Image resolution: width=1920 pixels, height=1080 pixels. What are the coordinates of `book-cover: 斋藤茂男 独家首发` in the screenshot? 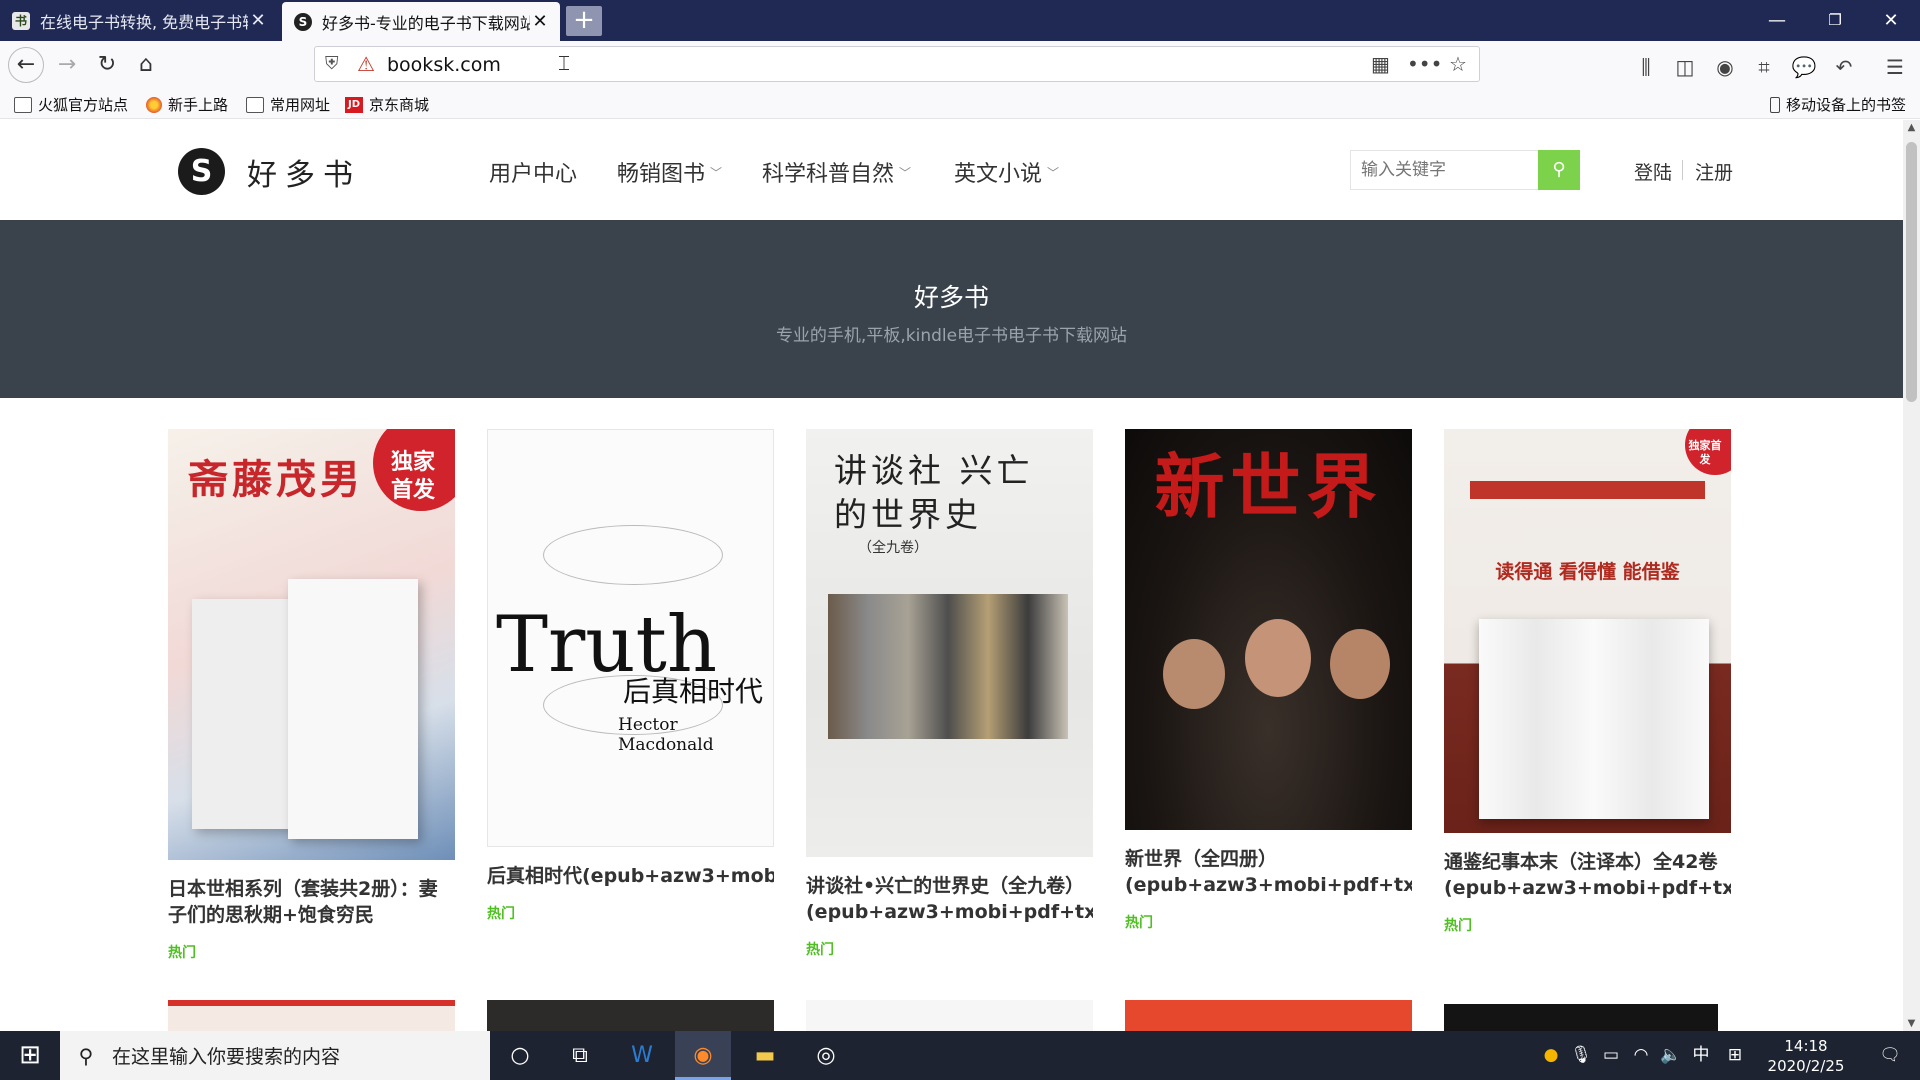 It's located at (311, 644).